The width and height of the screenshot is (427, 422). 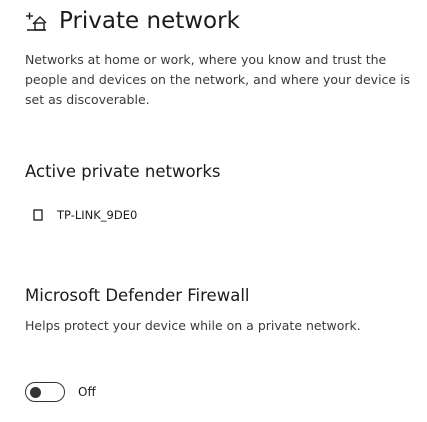 What do you see at coordinates (137, 295) in the screenshot?
I see `firewall-heading: Microsoft Defender Firewall` at bounding box center [137, 295].